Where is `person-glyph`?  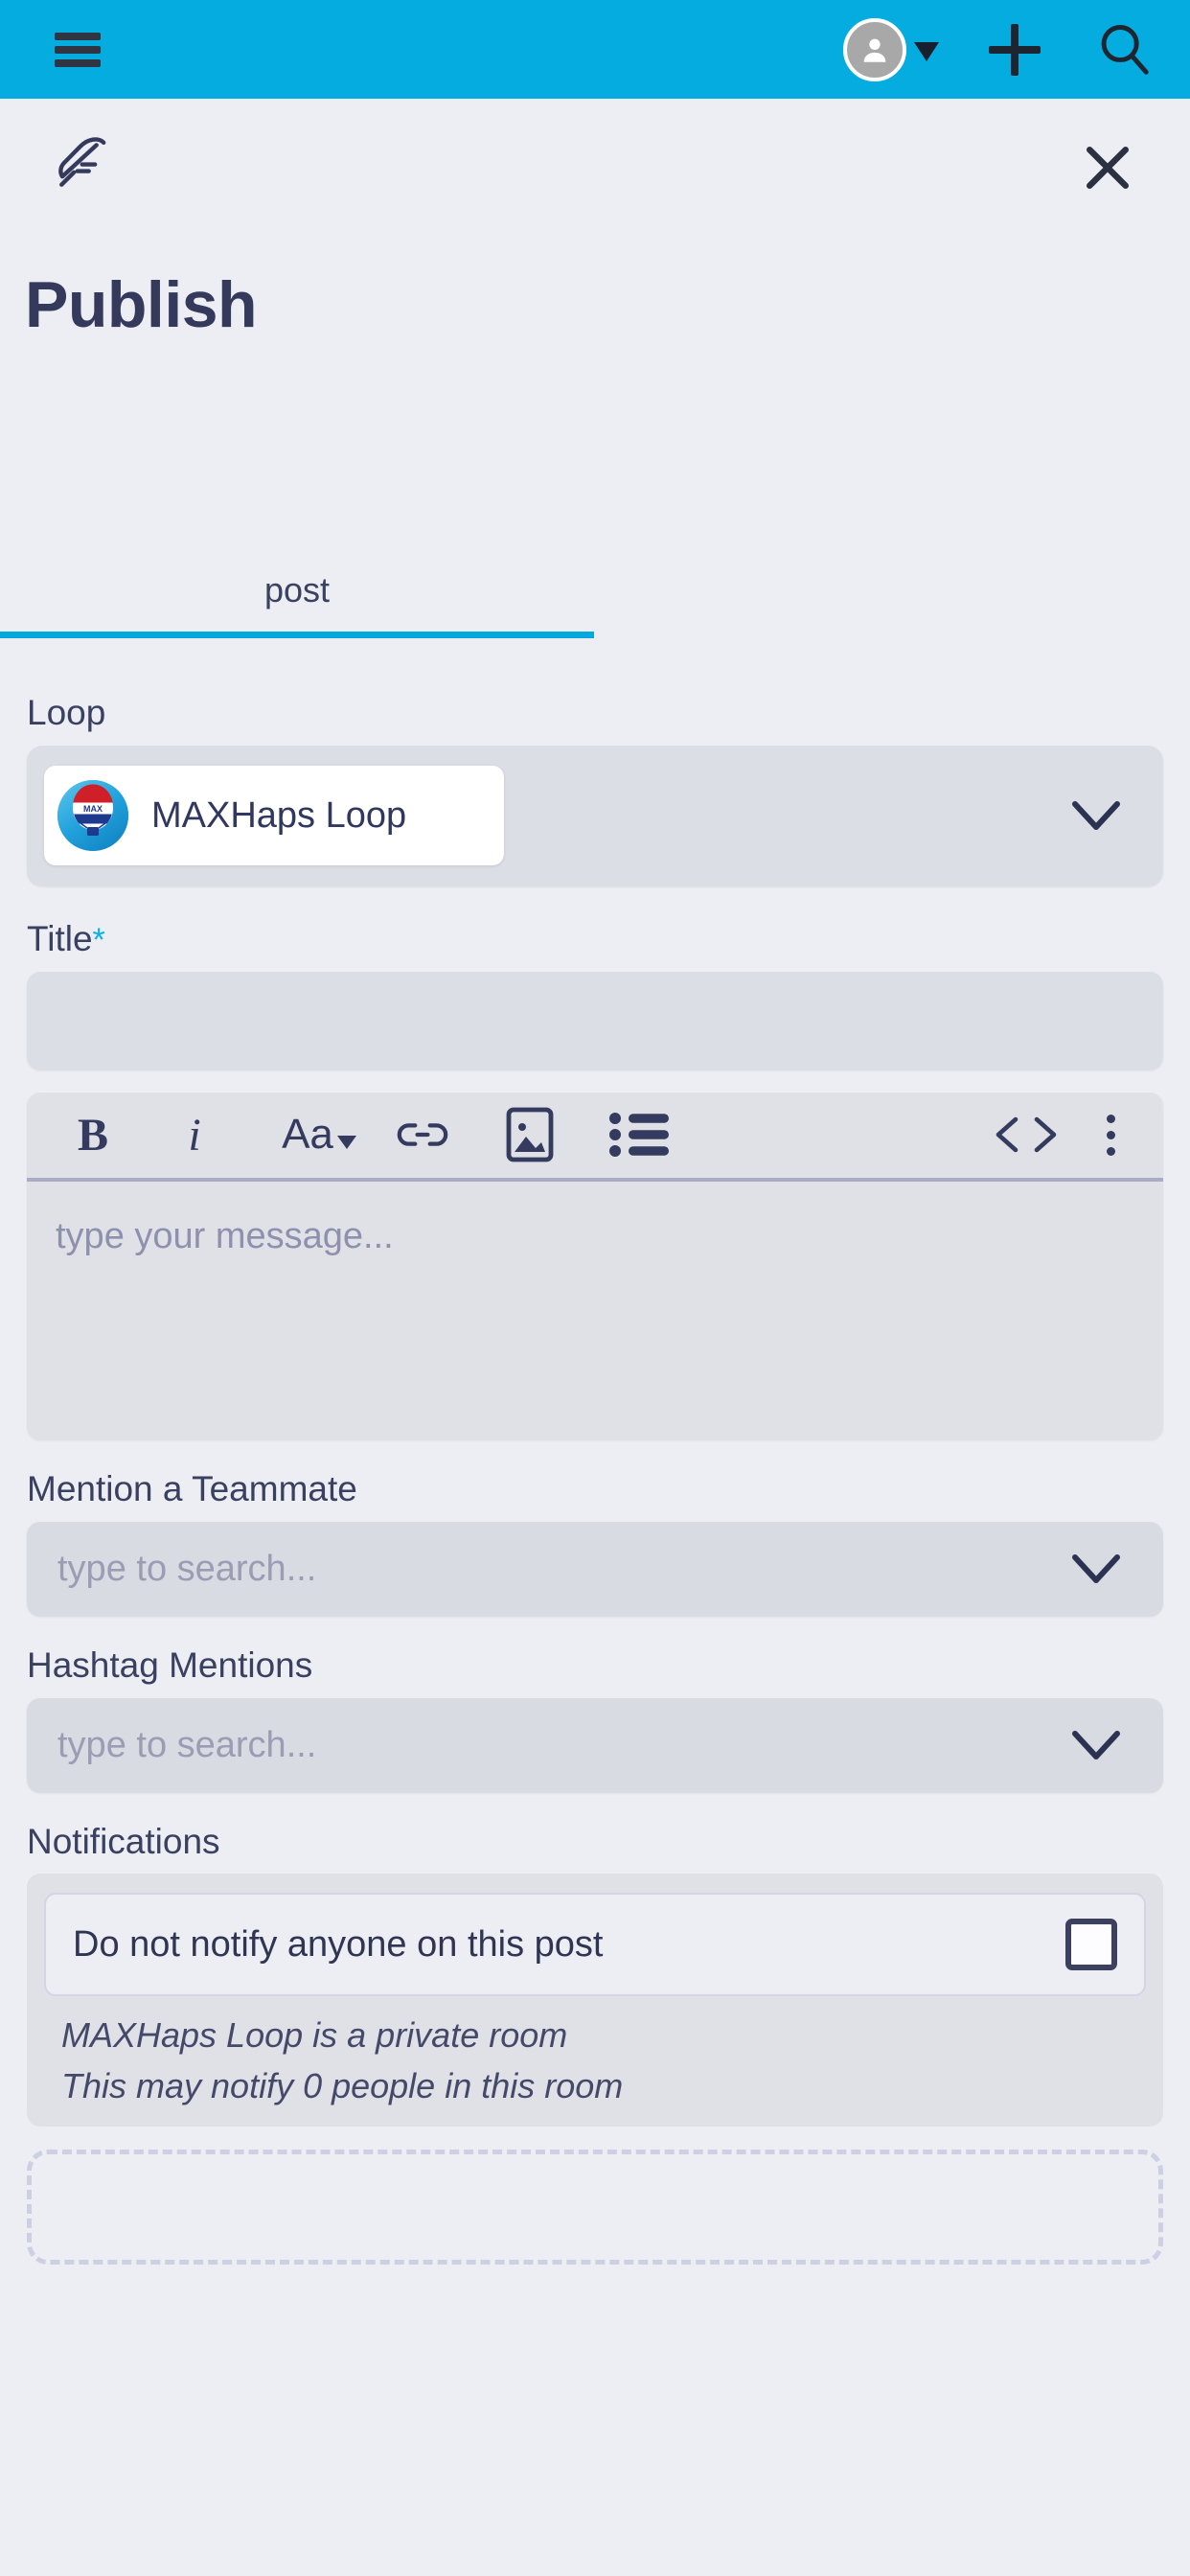 person-glyph is located at coordinates (874, 50).